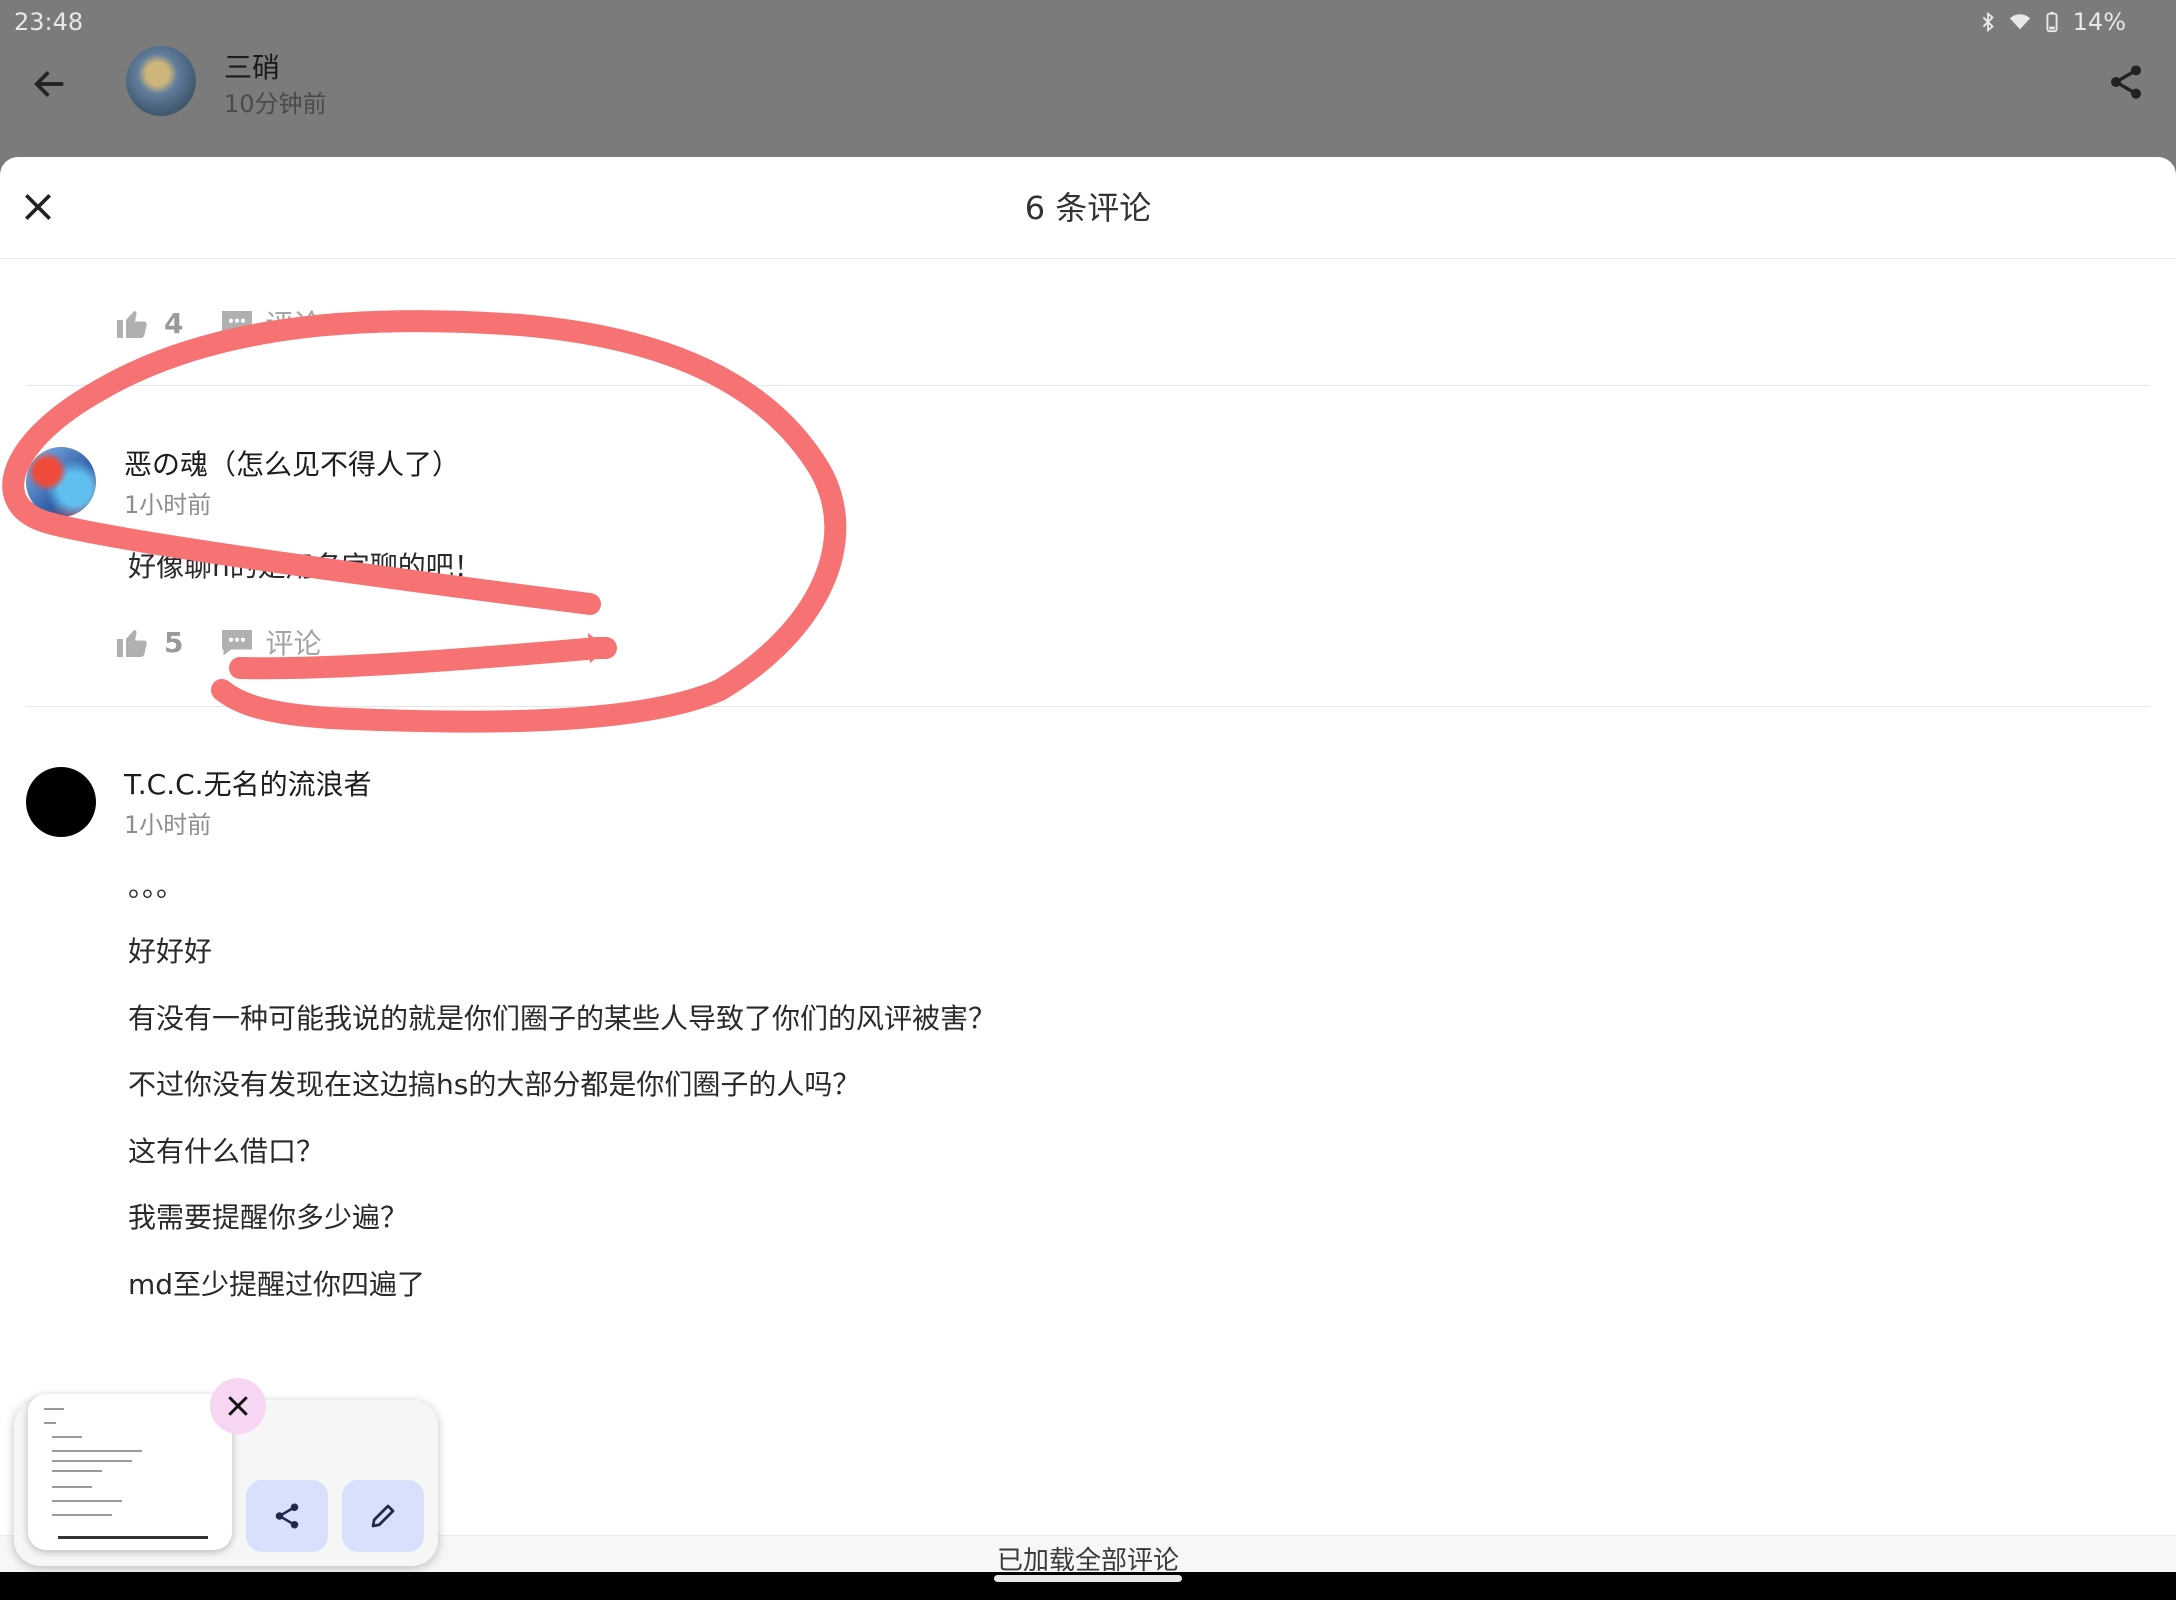 The width and height of the screenshot is (2176, 1600). I want to click on battery-percent: 14%, so click(2099, 22).